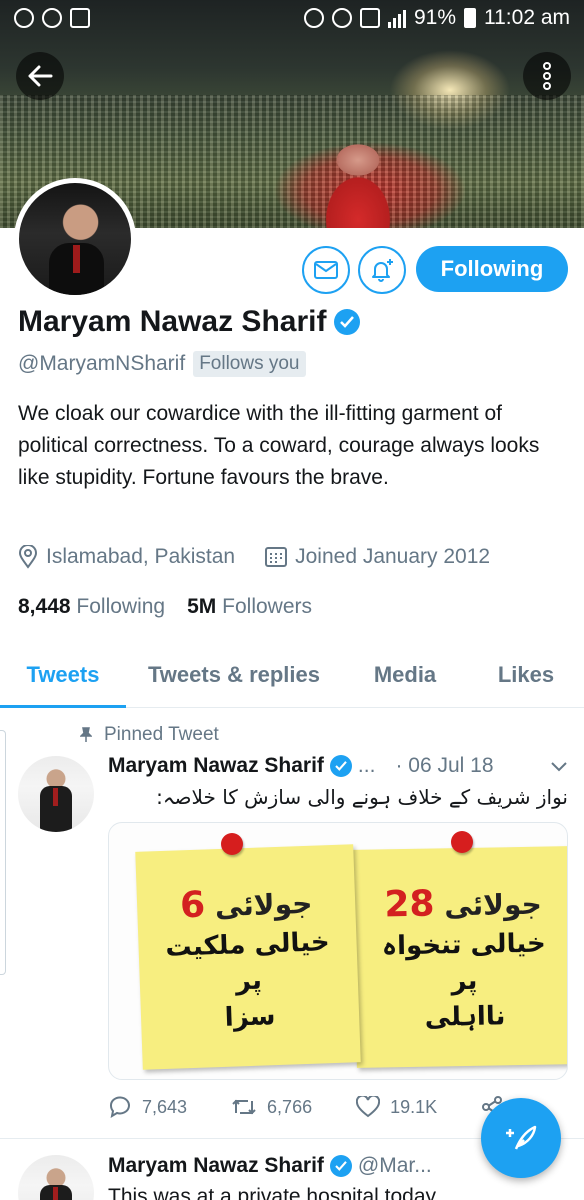  I want to click on more-vertical-icon, so click(547, 76).